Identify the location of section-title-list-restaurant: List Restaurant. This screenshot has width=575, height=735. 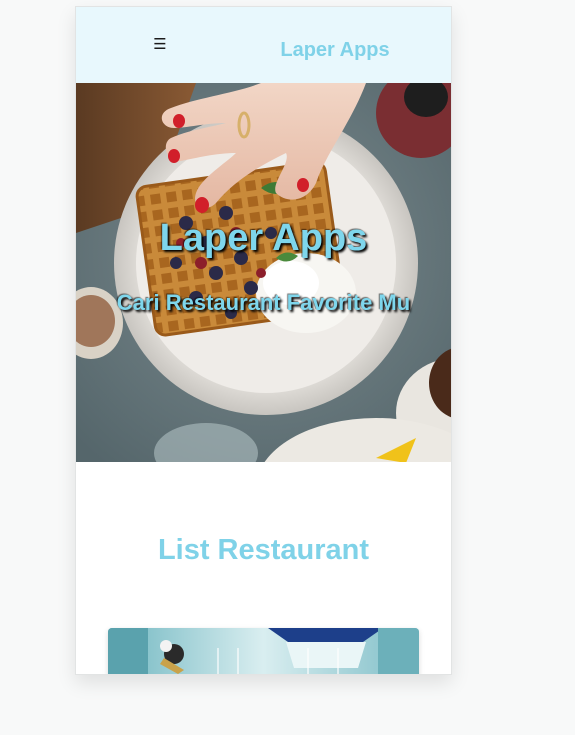
(263, 550).